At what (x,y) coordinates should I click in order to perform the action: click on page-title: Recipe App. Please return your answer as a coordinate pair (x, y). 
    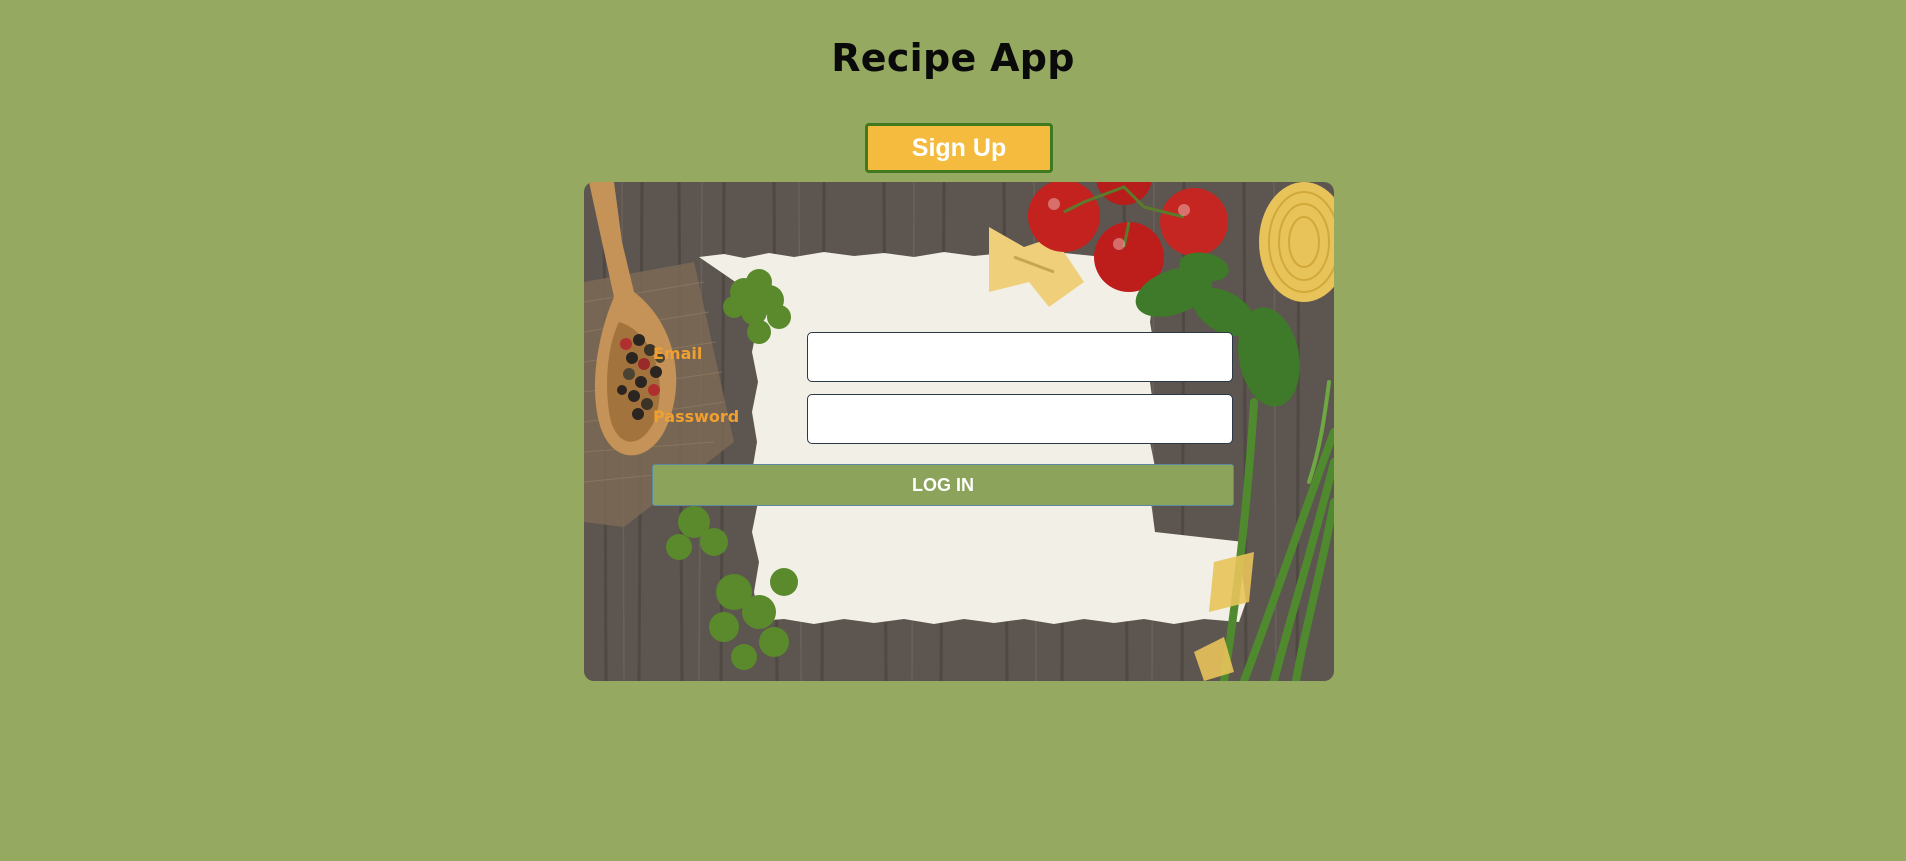
    Looking at the image, I should click on (953, 58).